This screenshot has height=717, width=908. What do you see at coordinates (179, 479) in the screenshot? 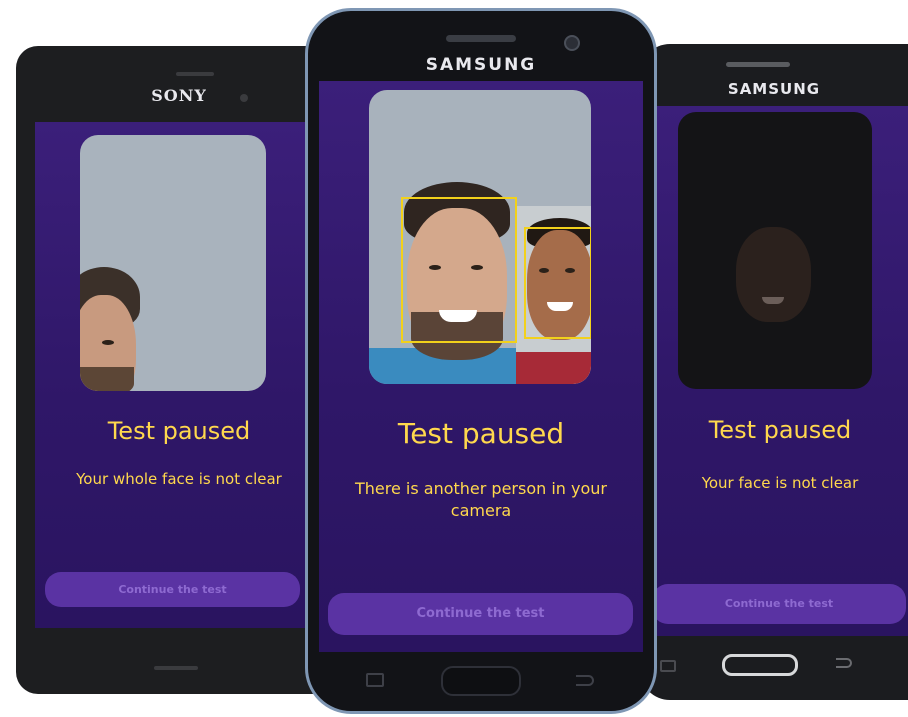
I see `status-message: Your whole face is not clear` at bounding box center [179, 479].